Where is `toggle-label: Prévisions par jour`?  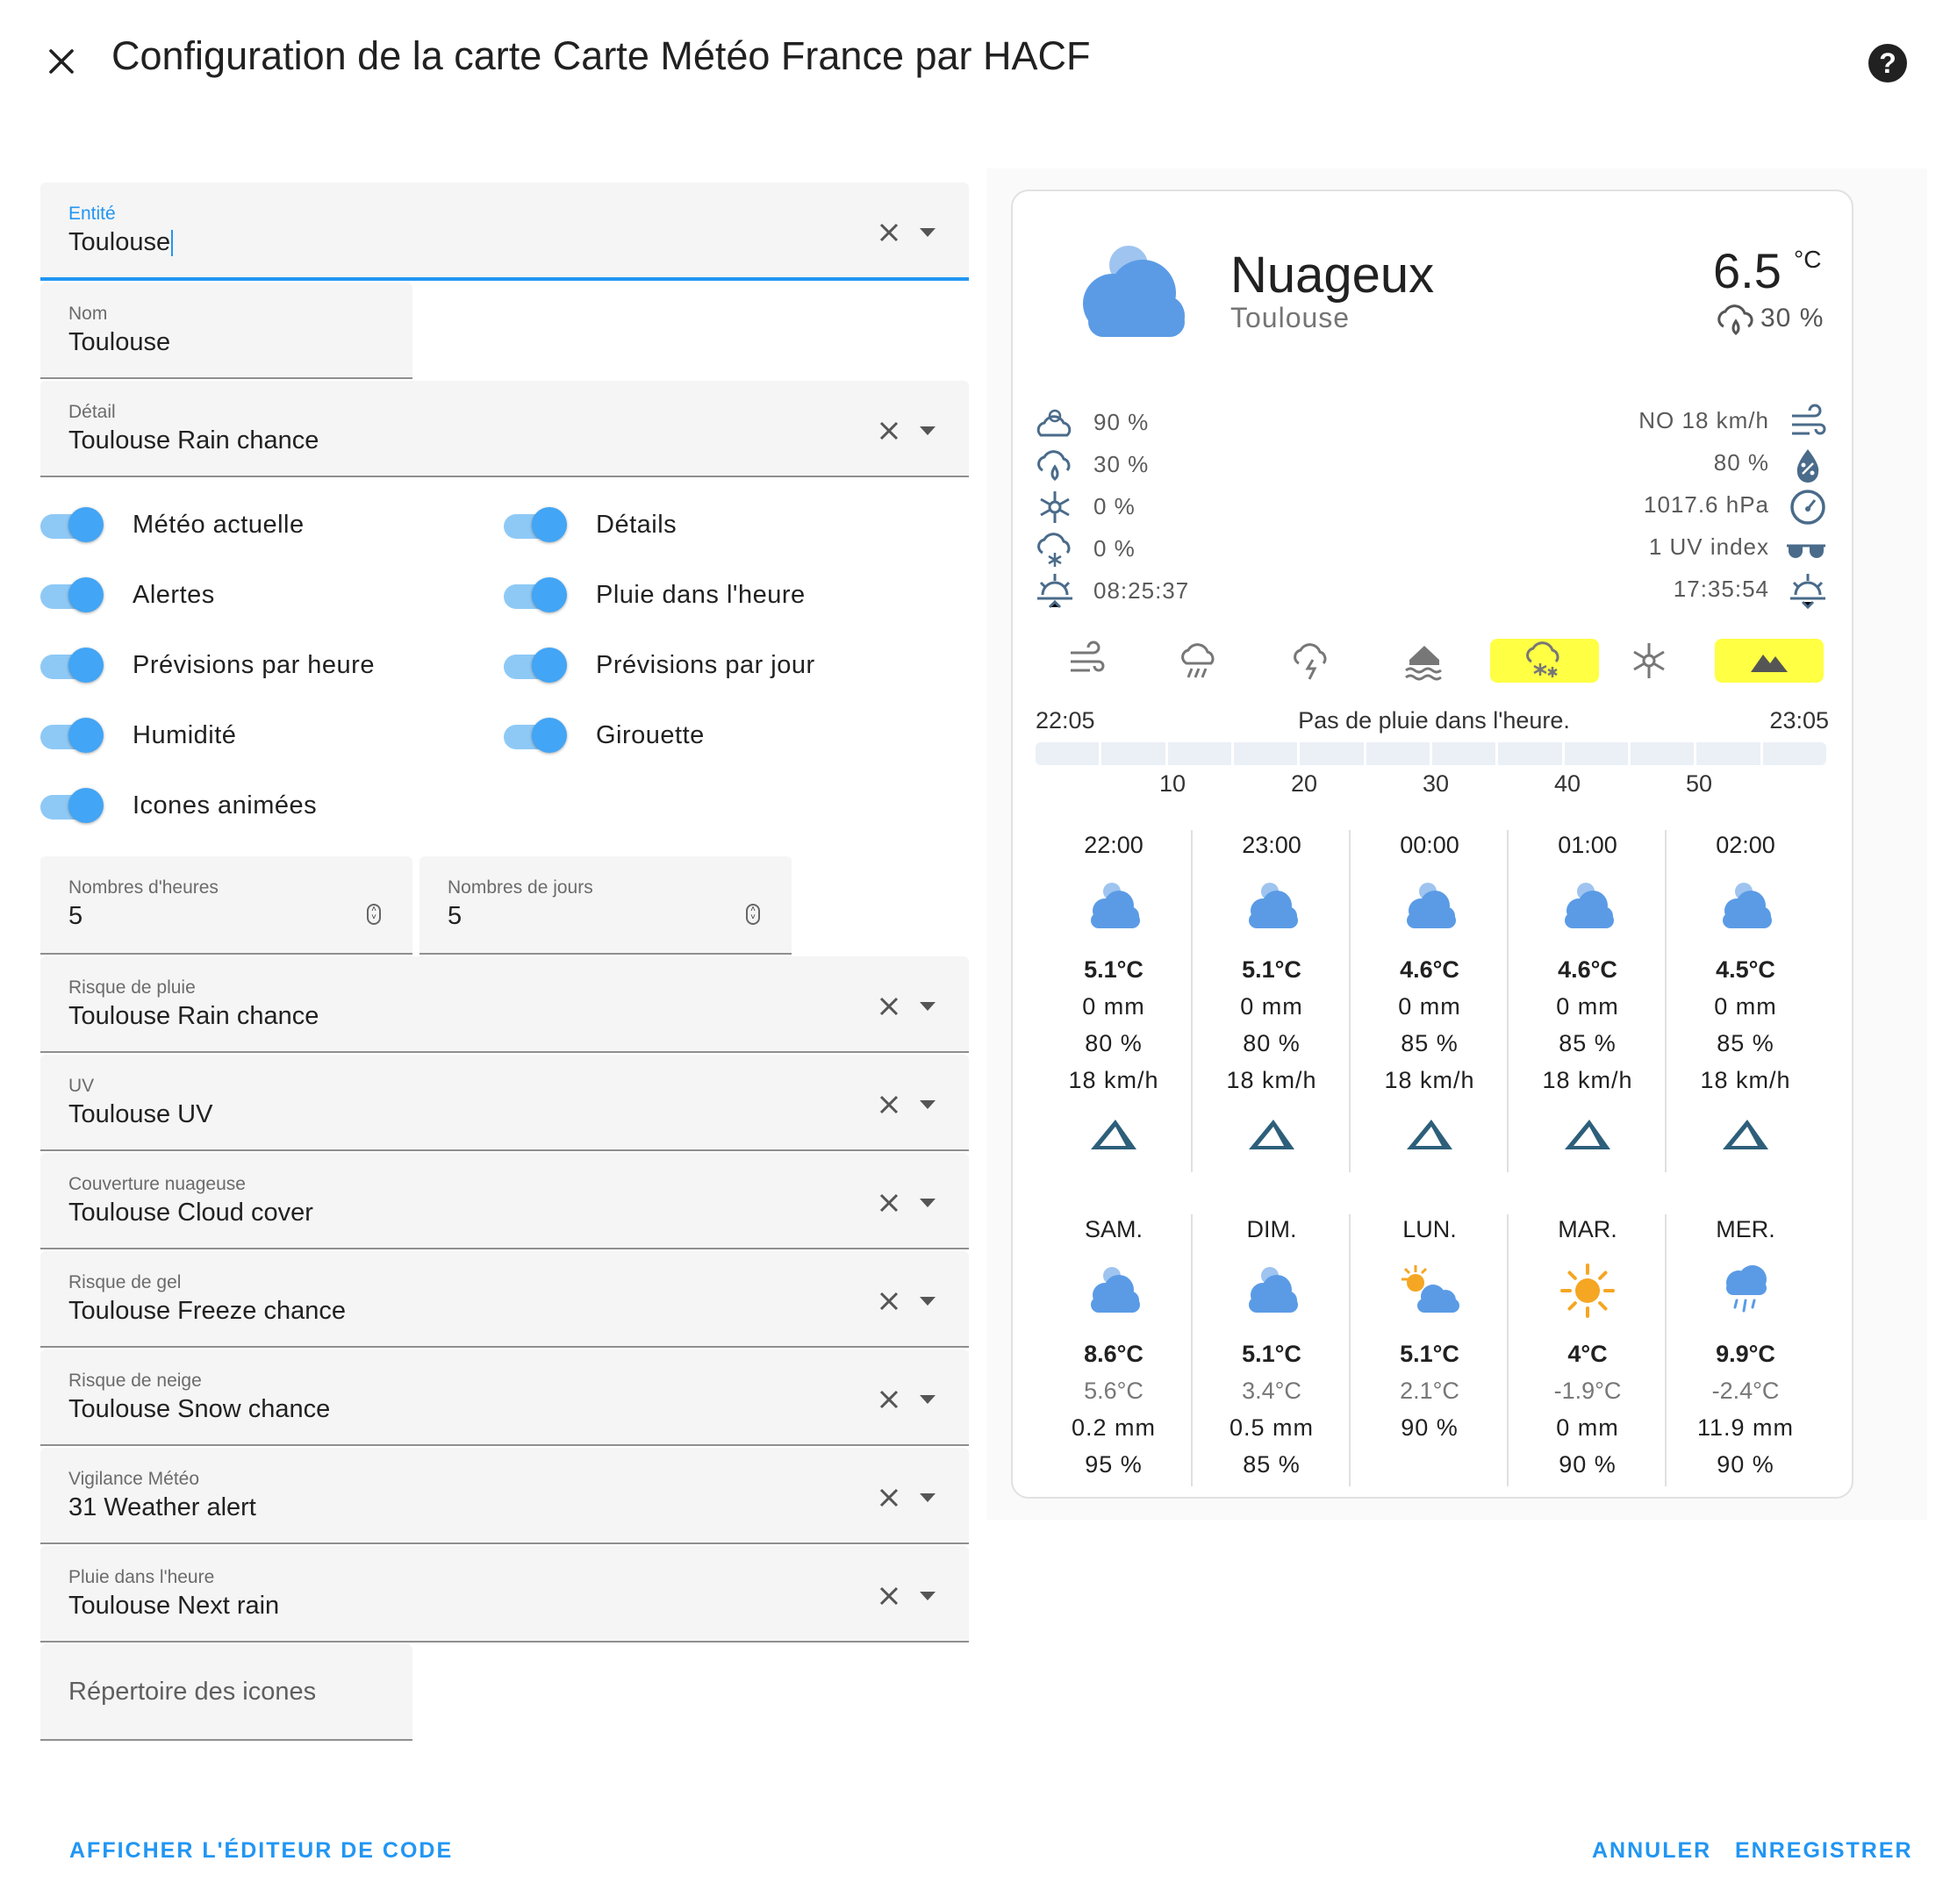
toggle-label: Prévisions par jour is located at coordinates (705, 665).